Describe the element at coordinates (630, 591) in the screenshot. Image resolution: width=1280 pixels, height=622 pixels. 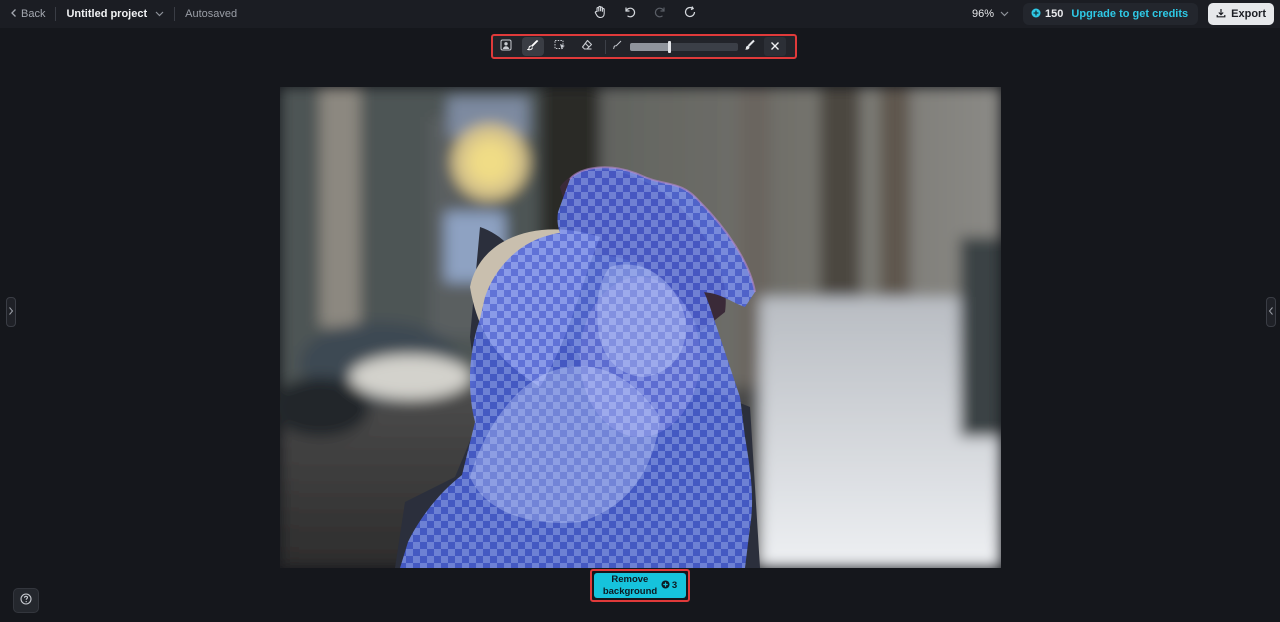
I see `remove-background-label-line2: background` at that location.